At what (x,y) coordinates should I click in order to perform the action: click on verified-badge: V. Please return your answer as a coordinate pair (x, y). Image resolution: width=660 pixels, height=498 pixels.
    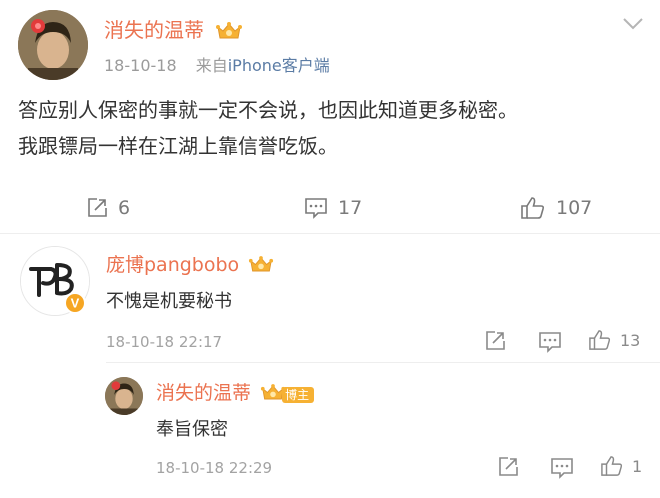
    Looking at the image, I should click on (75, 305).